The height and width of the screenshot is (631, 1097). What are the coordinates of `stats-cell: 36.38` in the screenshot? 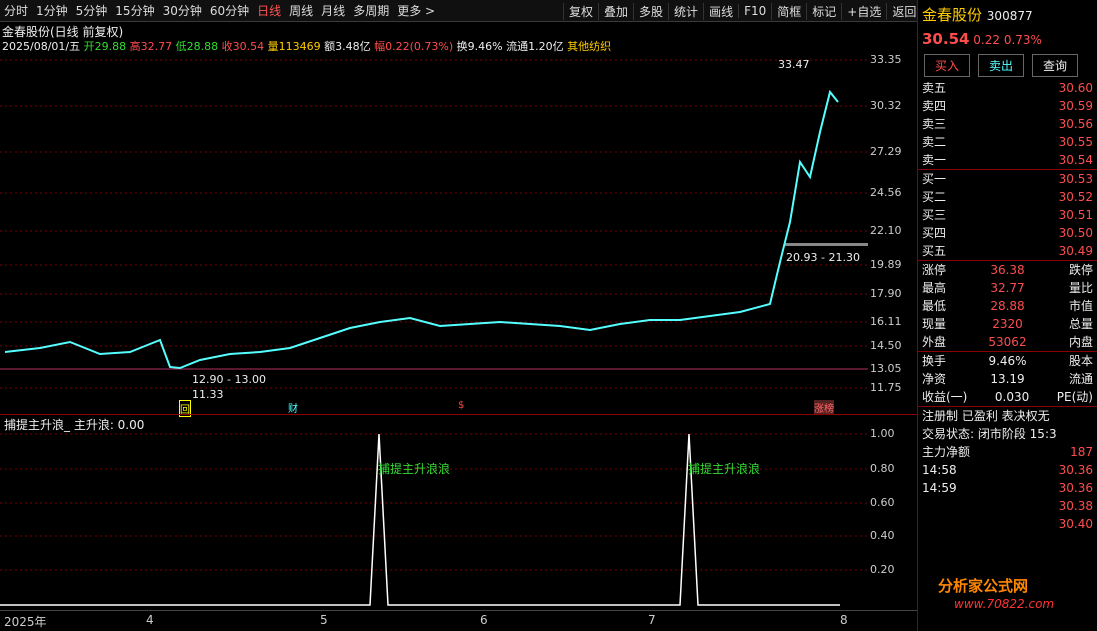 It's located at (1007, 270).